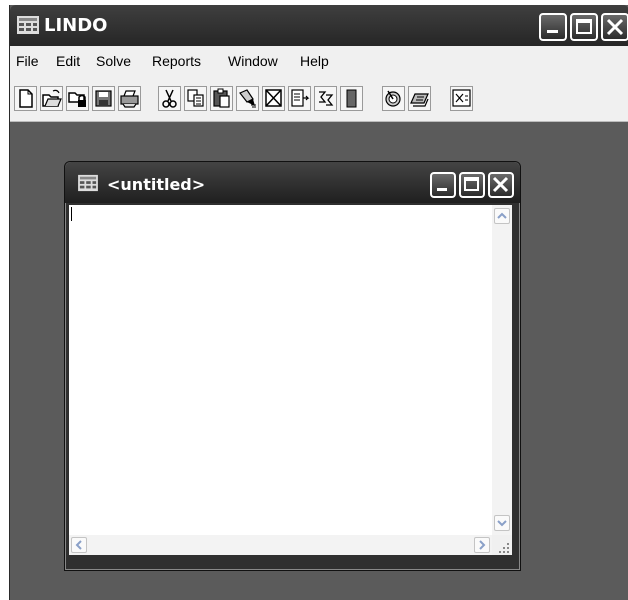 The image size is (628, 600). I want to click on maximize-button, so click(584, 27).